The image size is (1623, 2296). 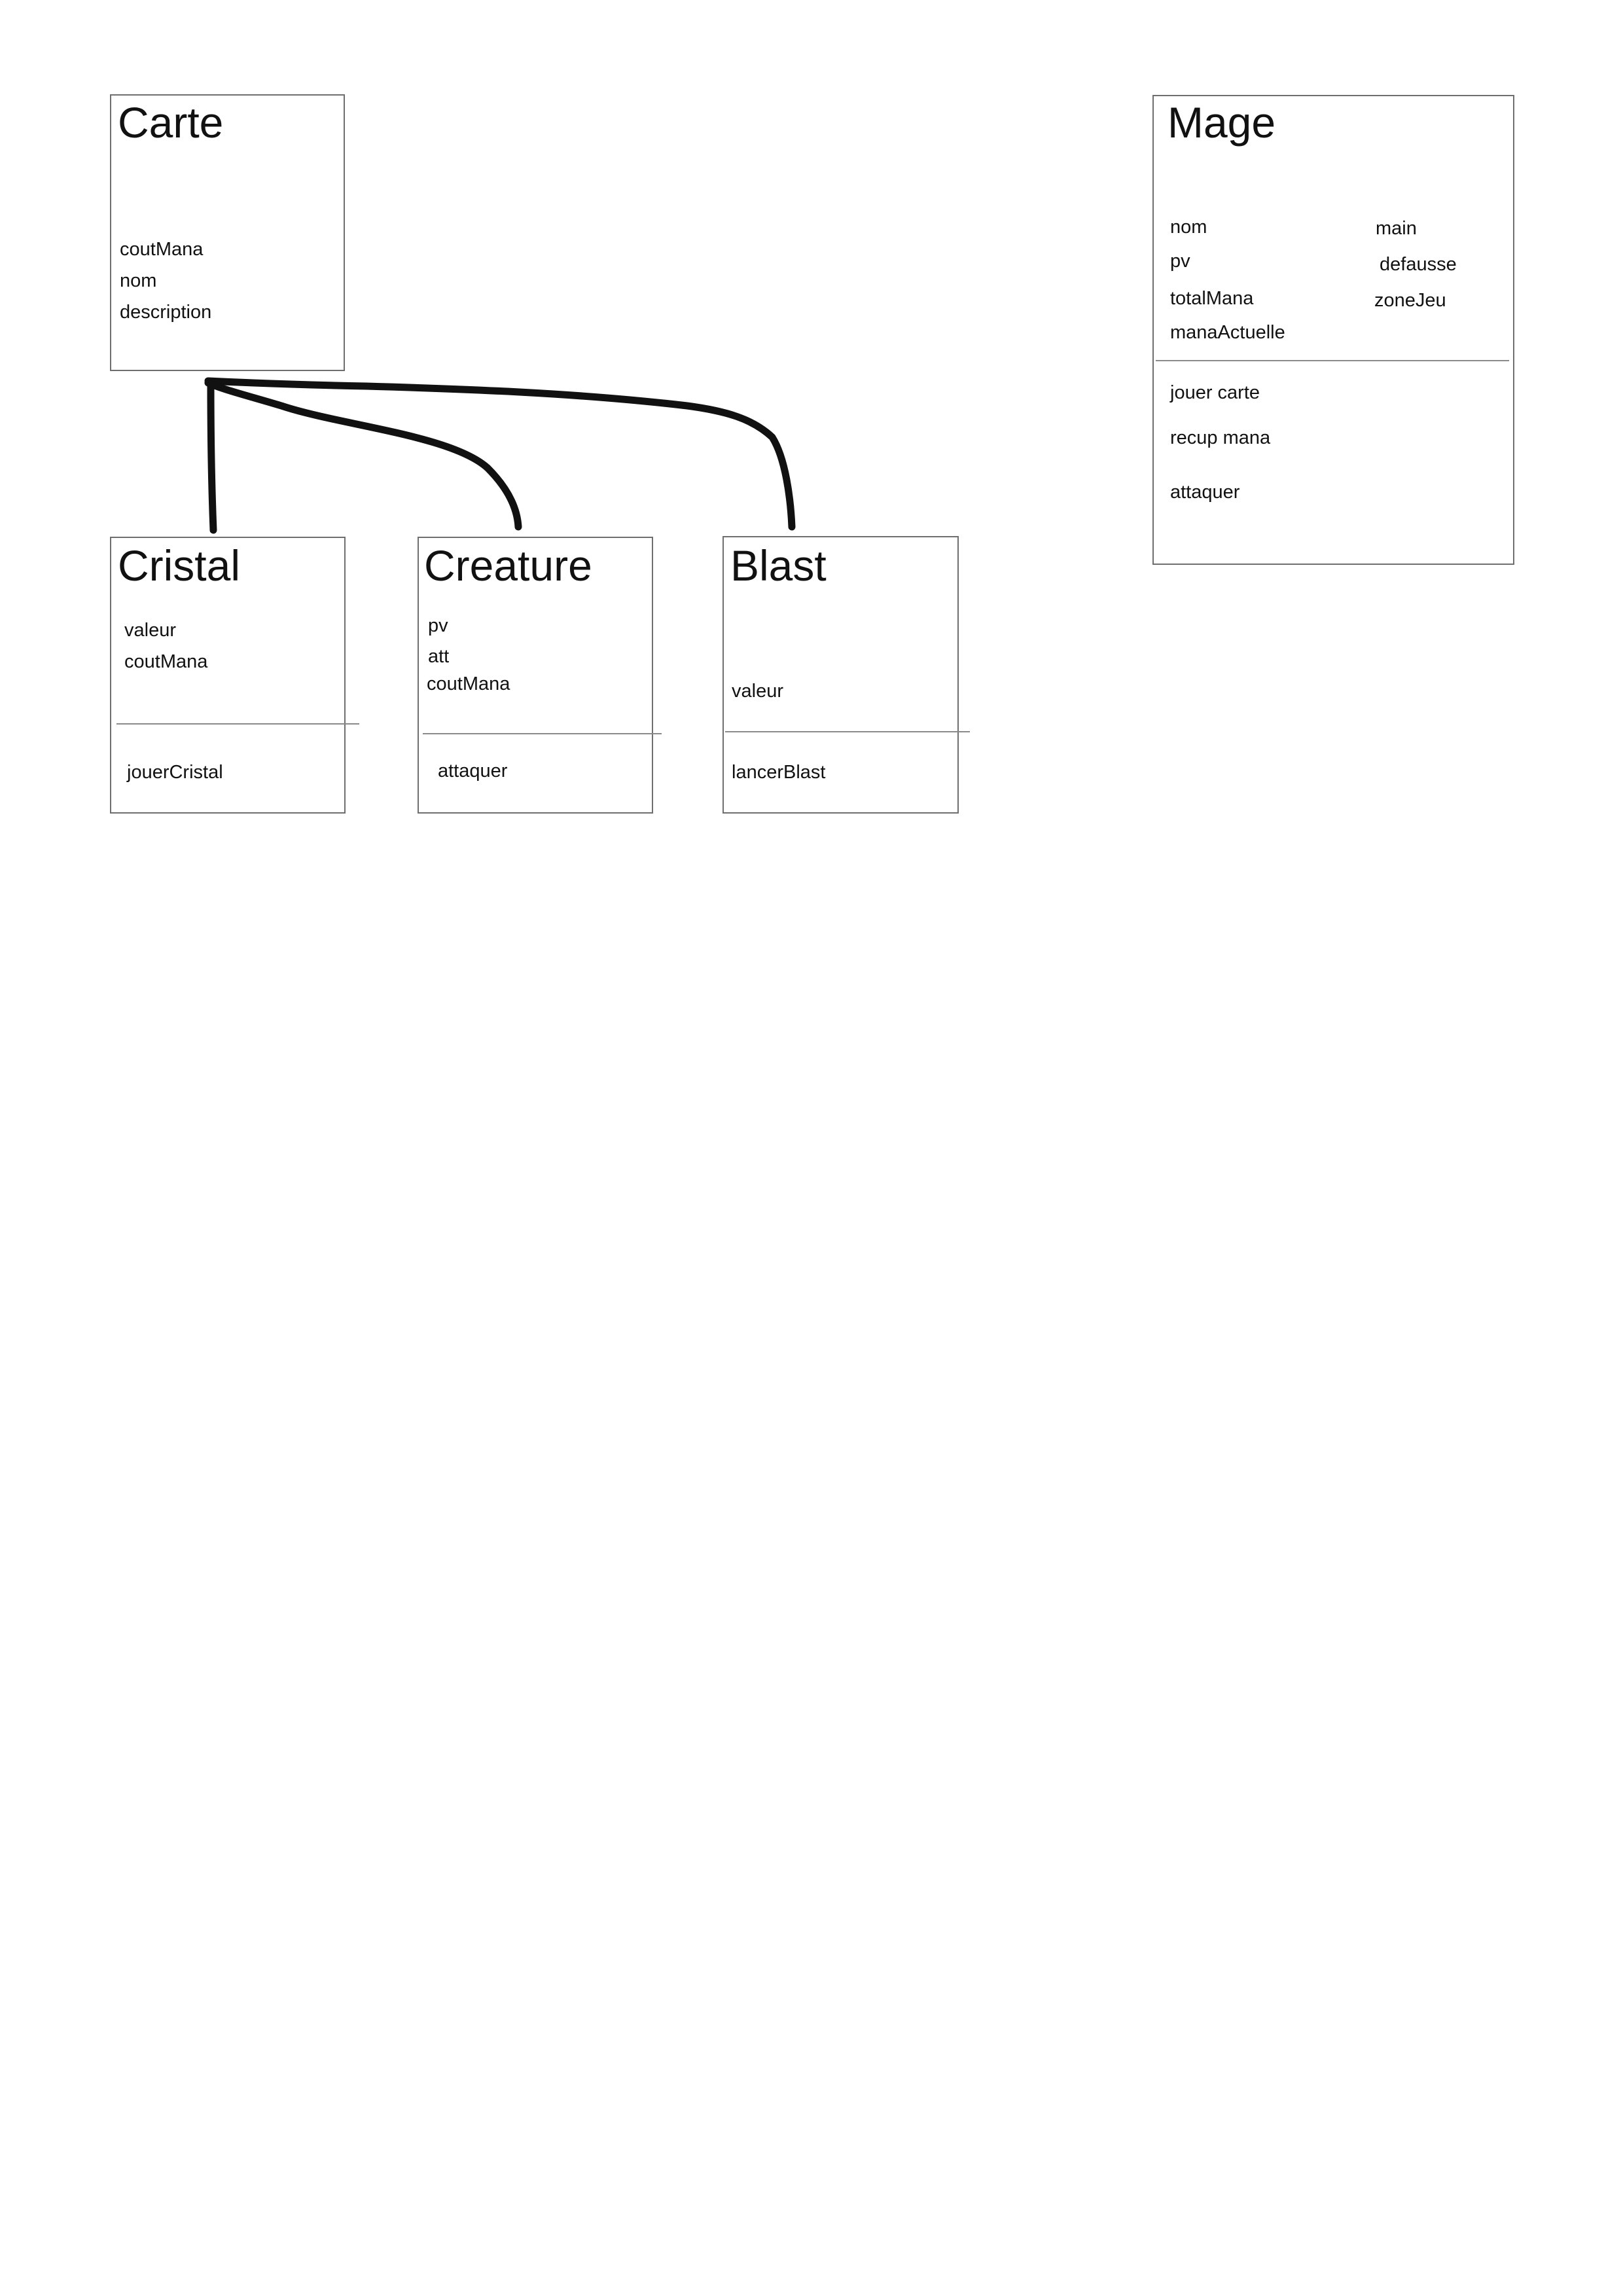 I want to click on connector-cristal-carte, so click(x=212, y=456).